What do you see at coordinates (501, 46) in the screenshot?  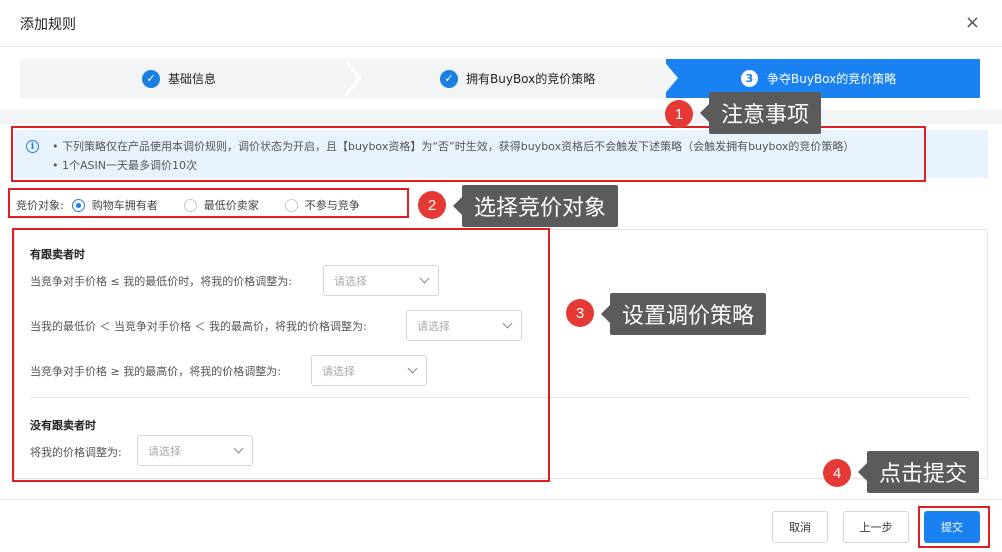 I see `header-divider` at bounding box center [501, 46].